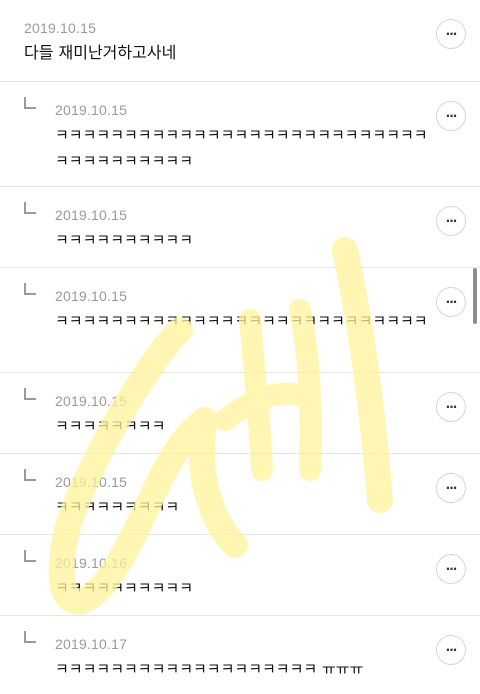  Describe the element at coordinates (91, 563) in the screenshot. I see `comment-date: 2019.10.16` at that location.